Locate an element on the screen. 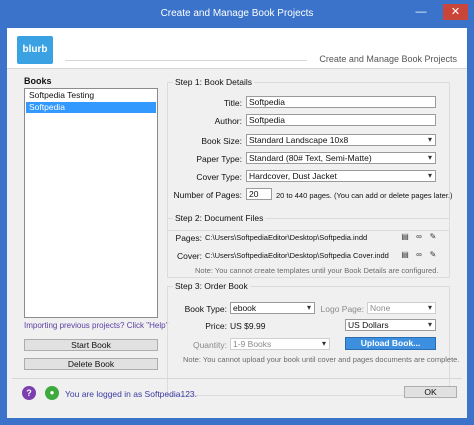 This screenshot has width=474, height=425. cover-type-label: Cover Type: is located at coordinates (219, 177).